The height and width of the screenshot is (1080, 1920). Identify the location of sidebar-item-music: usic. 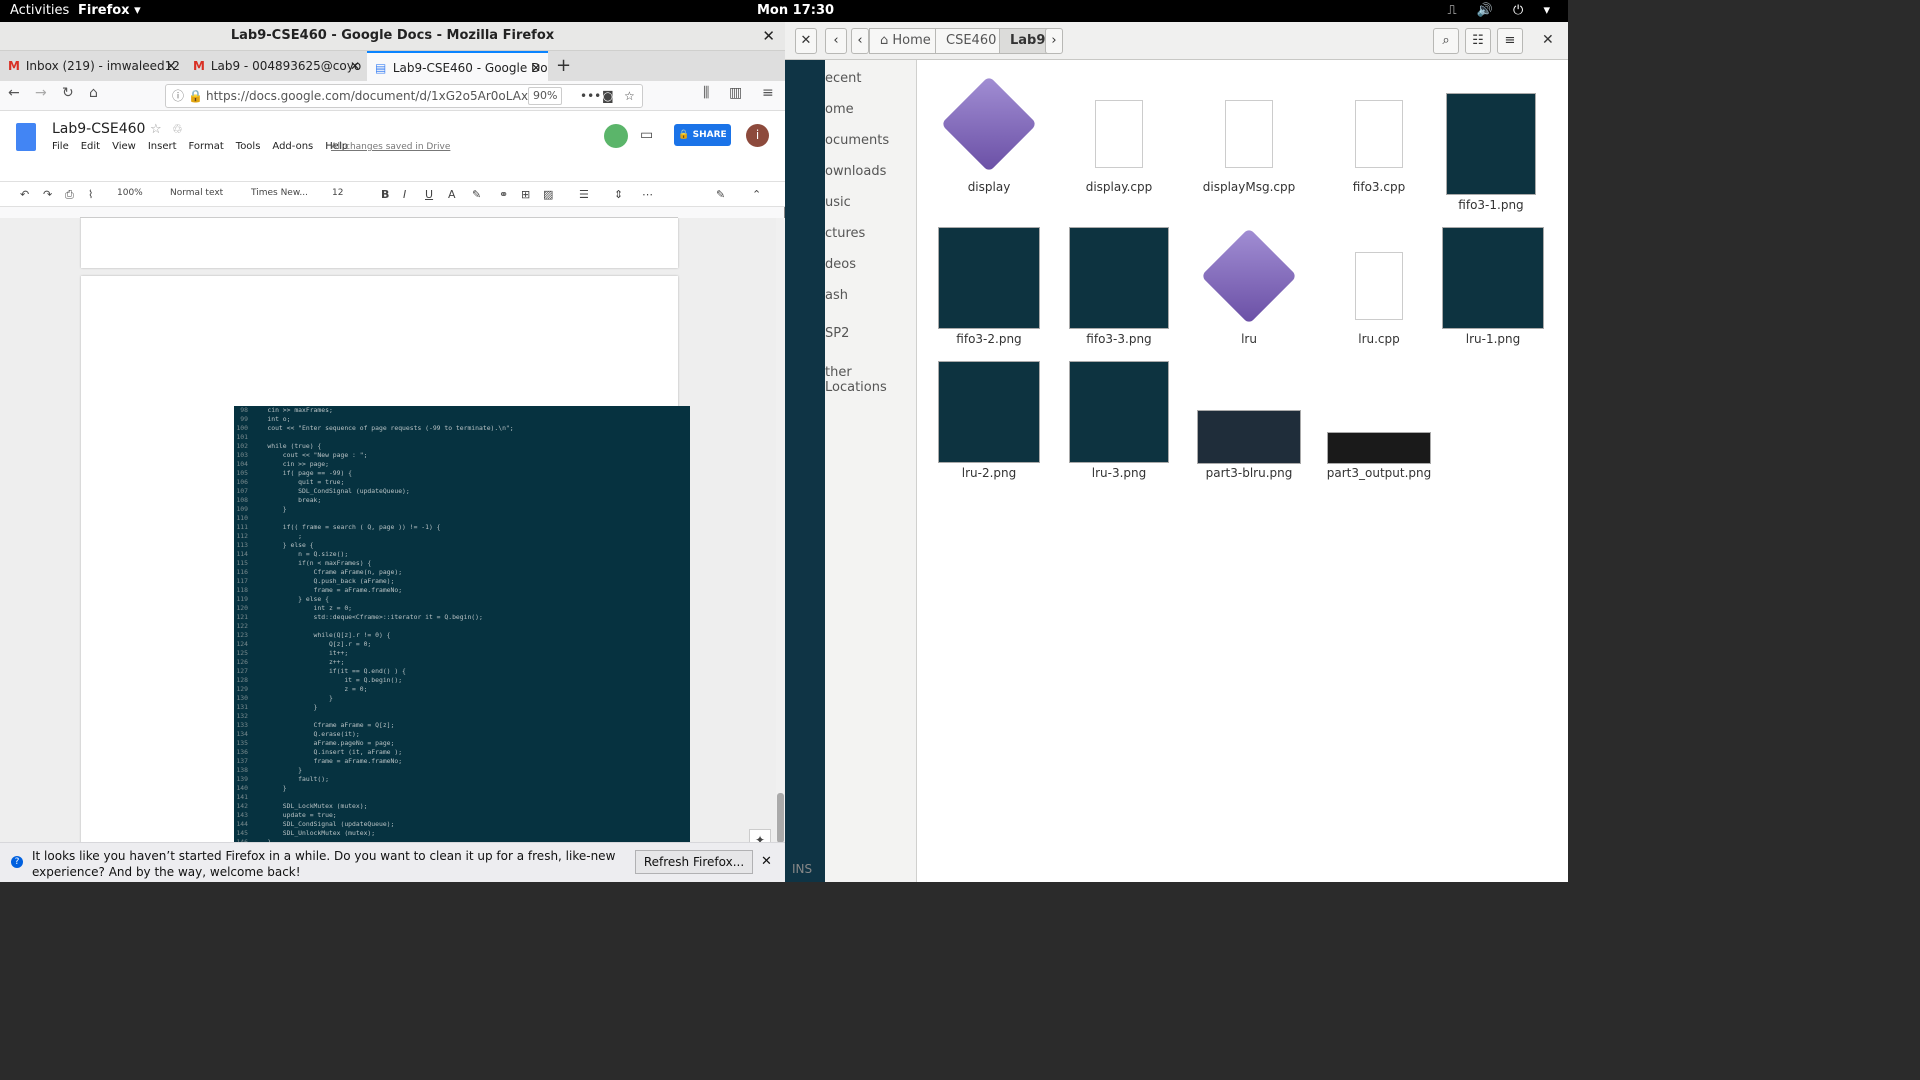
(838, 202).